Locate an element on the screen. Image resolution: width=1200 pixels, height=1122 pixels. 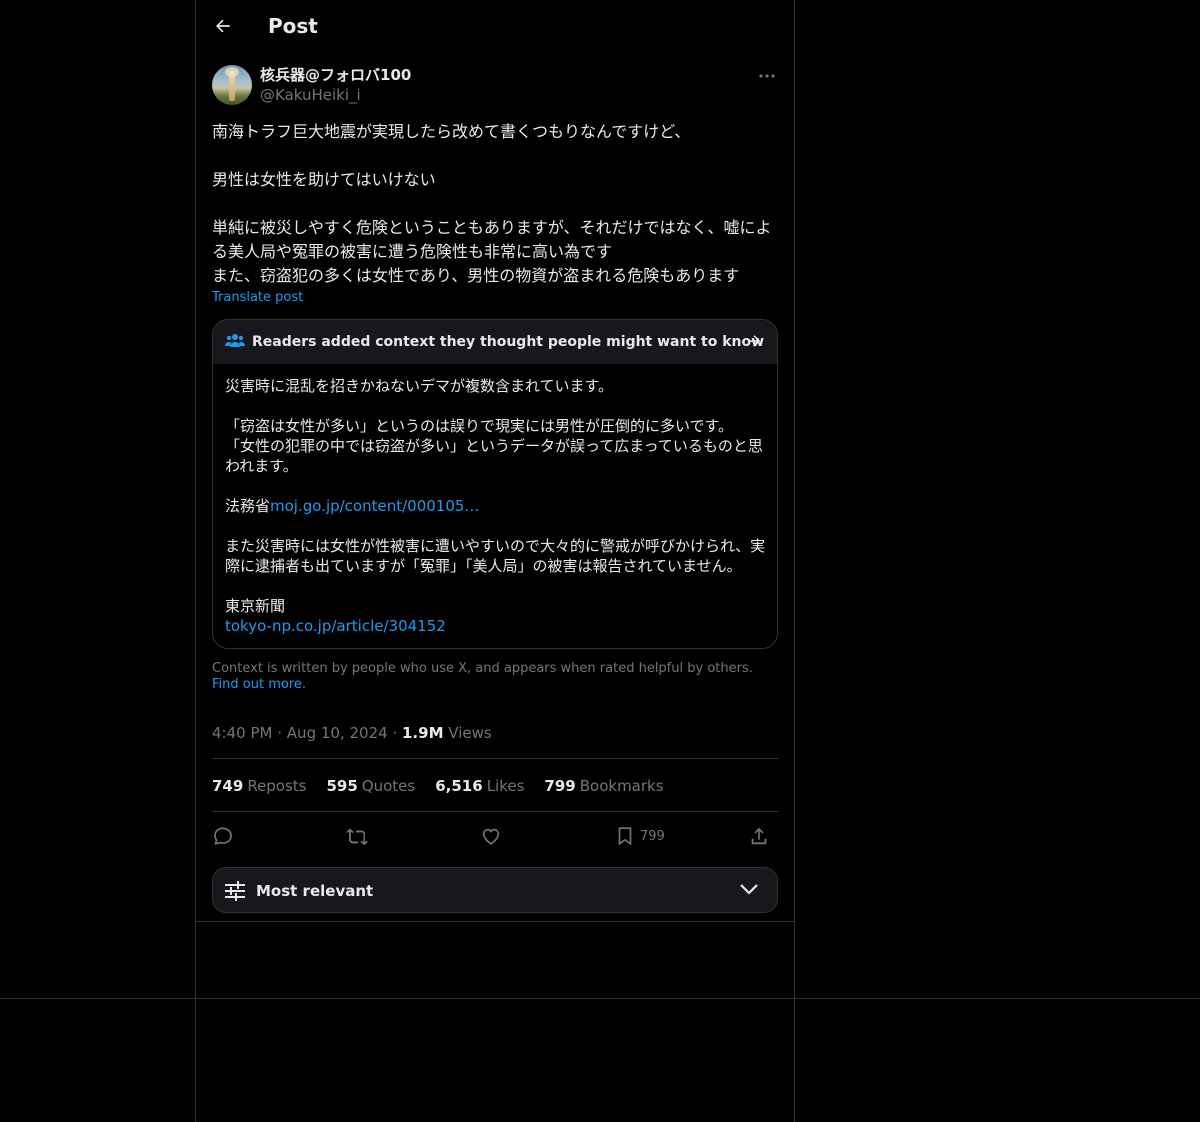
bookmark-button: 799 is located at coordinates (639, 836).